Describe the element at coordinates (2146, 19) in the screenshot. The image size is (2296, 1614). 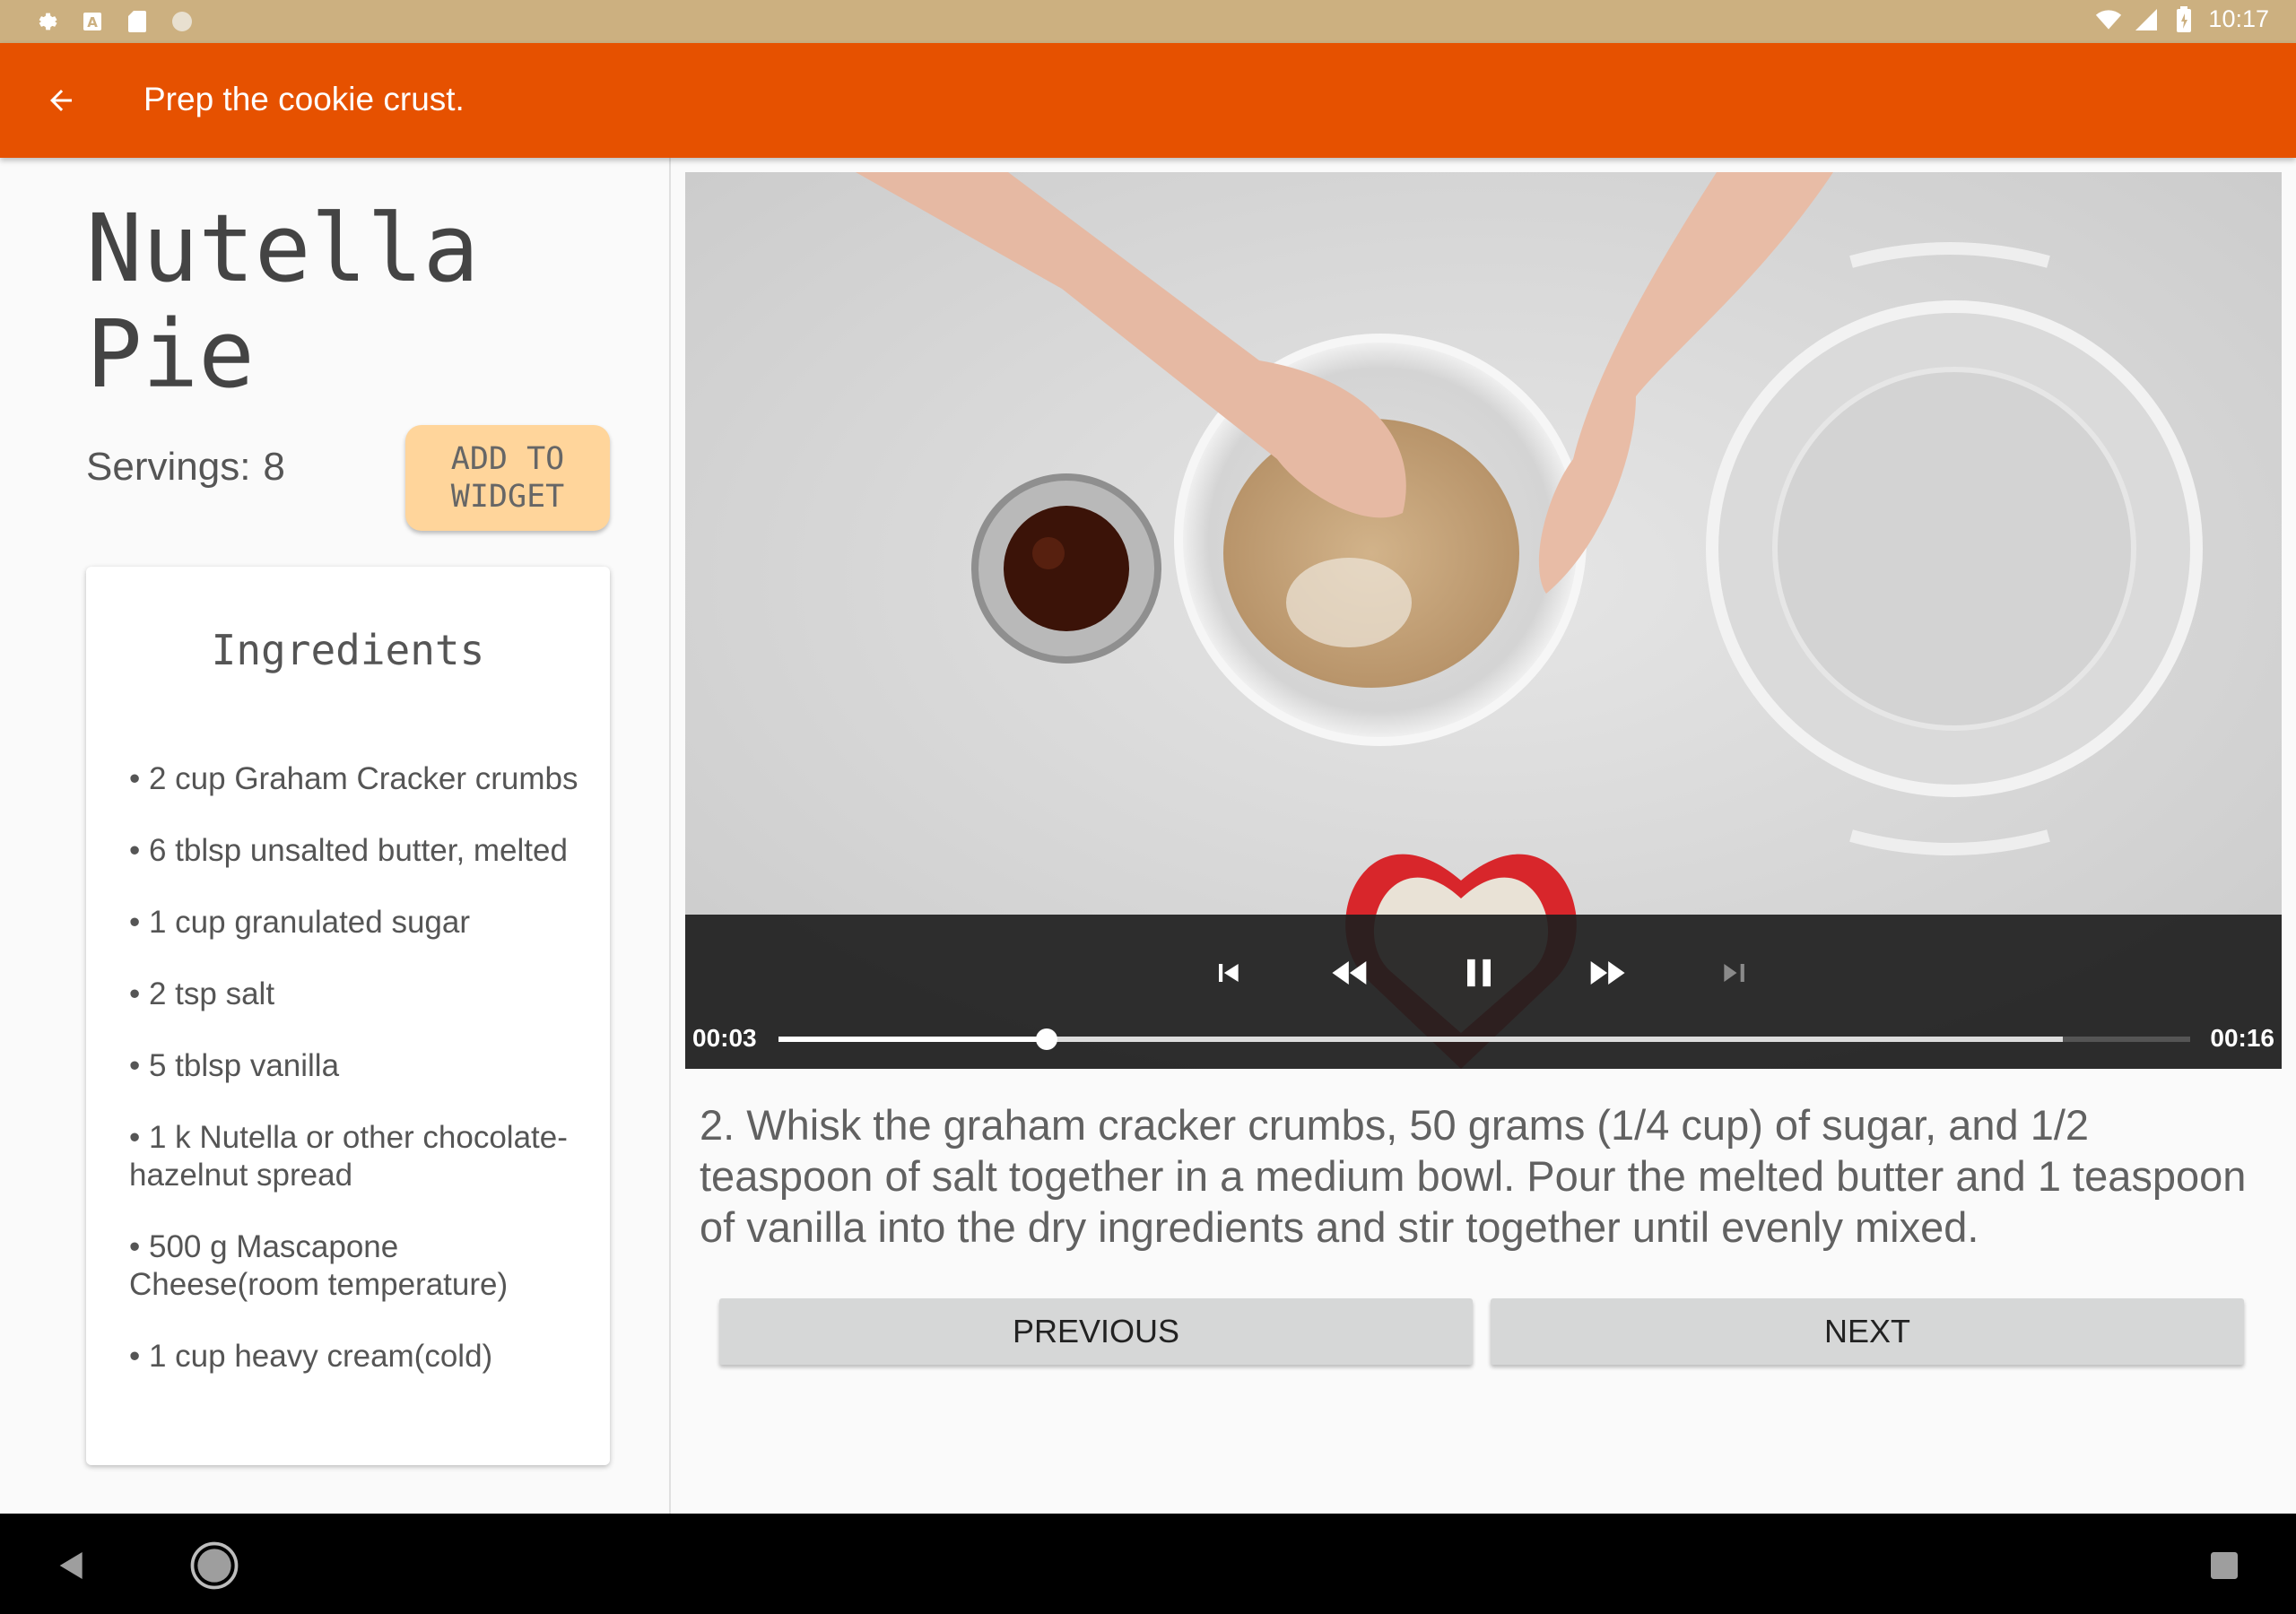
I see `signal-icon` at that location.